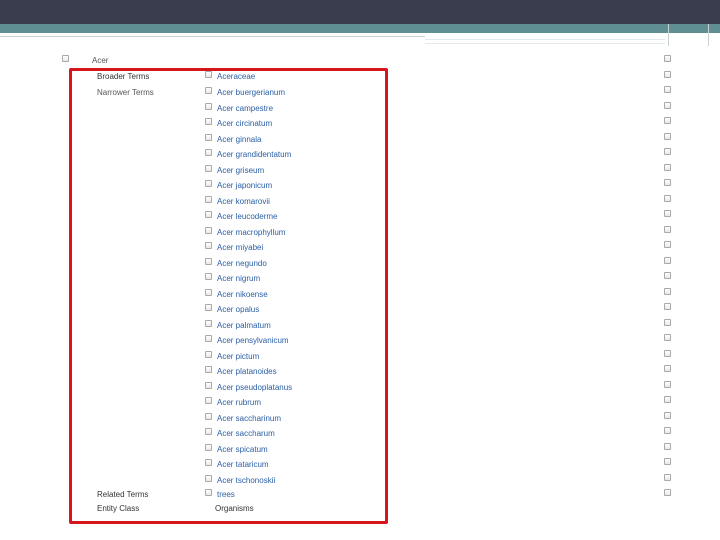  I want to click on term-checkbox, so click(65, 58).